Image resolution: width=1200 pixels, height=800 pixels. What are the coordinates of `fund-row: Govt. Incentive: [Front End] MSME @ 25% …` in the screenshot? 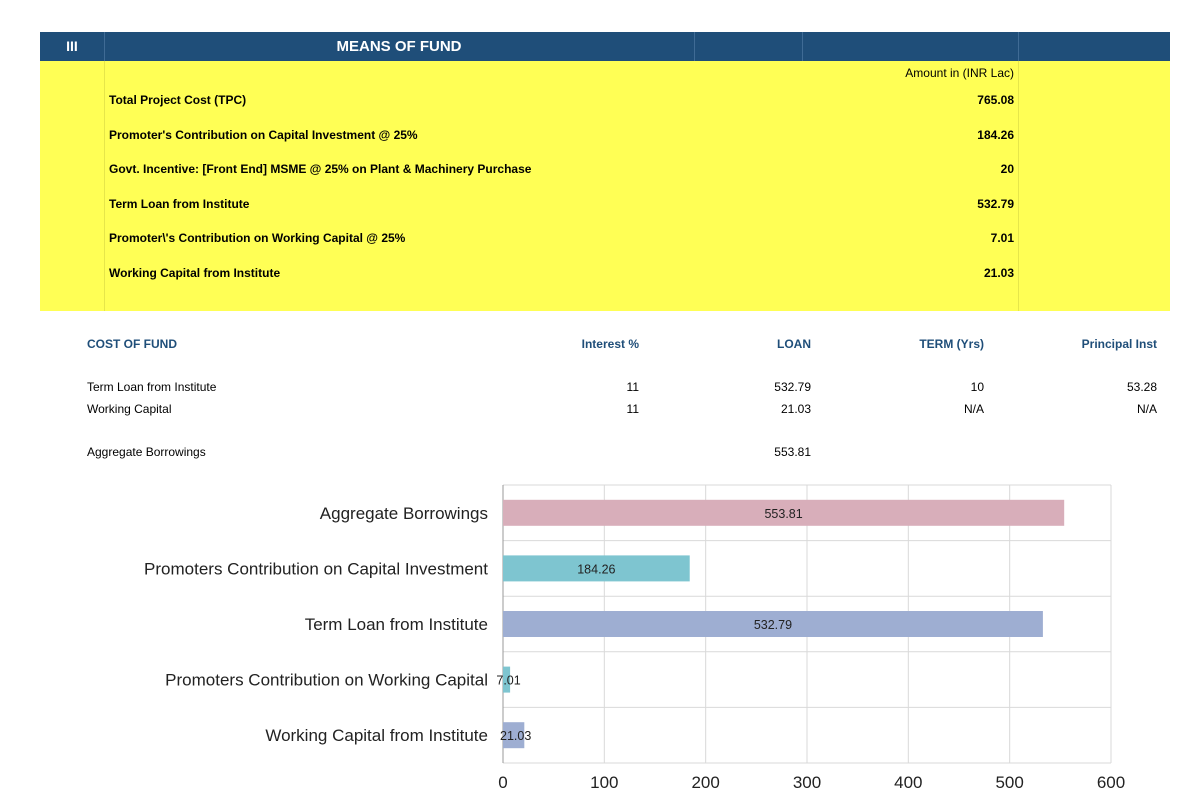 It's located at (561, 172).